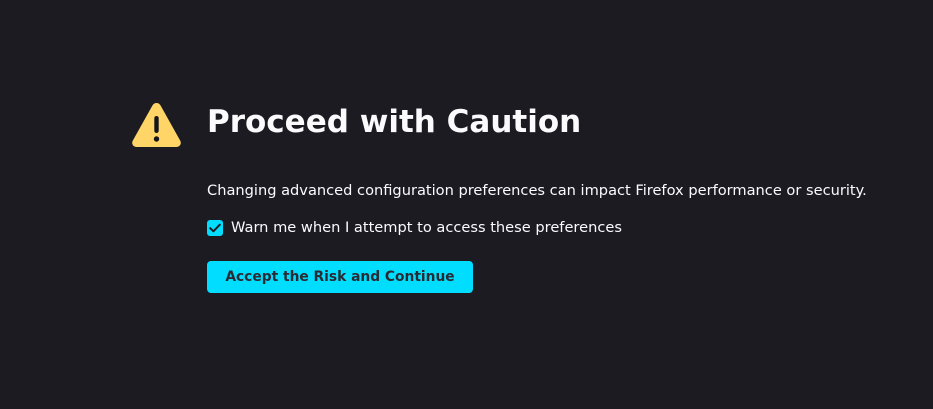 The height and width of the screenshot is (409, 933). What do you see at coordinates (394, 122) in the screenshot?
I see `page-title: Proceed with Caution` at bounding box center [394, 122].